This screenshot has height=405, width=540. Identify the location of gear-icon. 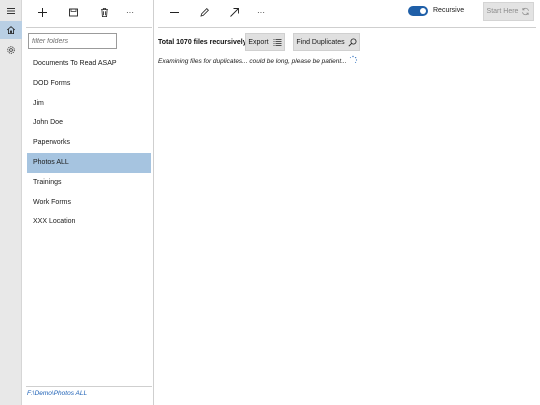
(11, 50).